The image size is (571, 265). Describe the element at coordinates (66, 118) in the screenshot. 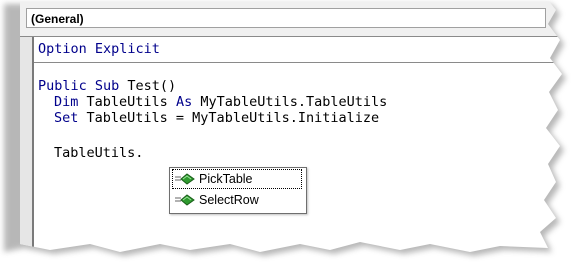

I see `keyword: Set` at that location.